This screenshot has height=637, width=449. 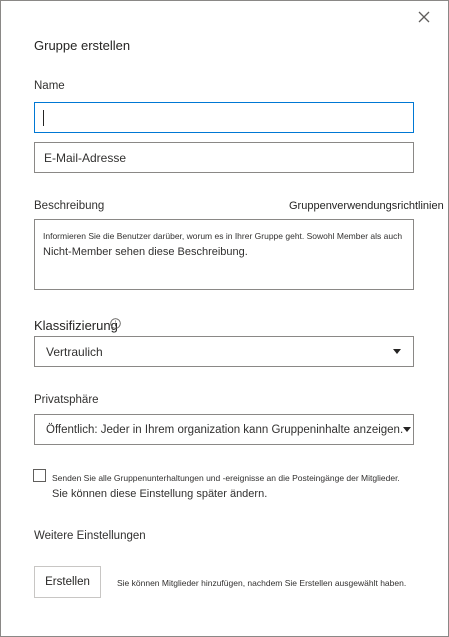 What do you see at coordinates (66, 400) in the screenshot?
I see `privacy-label: Privatsphäre` at bounding box center [66, 400].